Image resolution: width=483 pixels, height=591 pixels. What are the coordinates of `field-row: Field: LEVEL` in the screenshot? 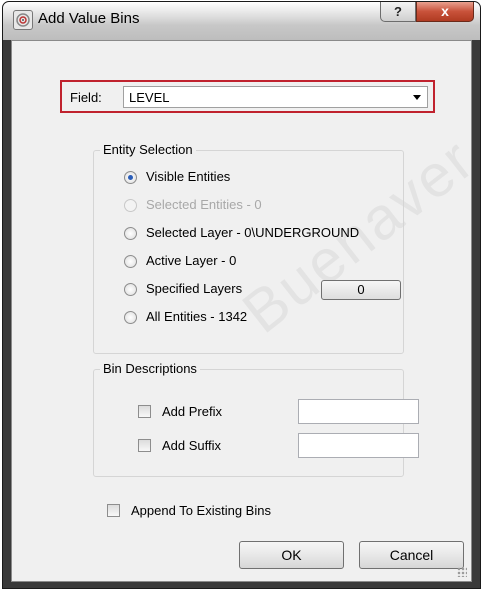 It's located at (247, 96).